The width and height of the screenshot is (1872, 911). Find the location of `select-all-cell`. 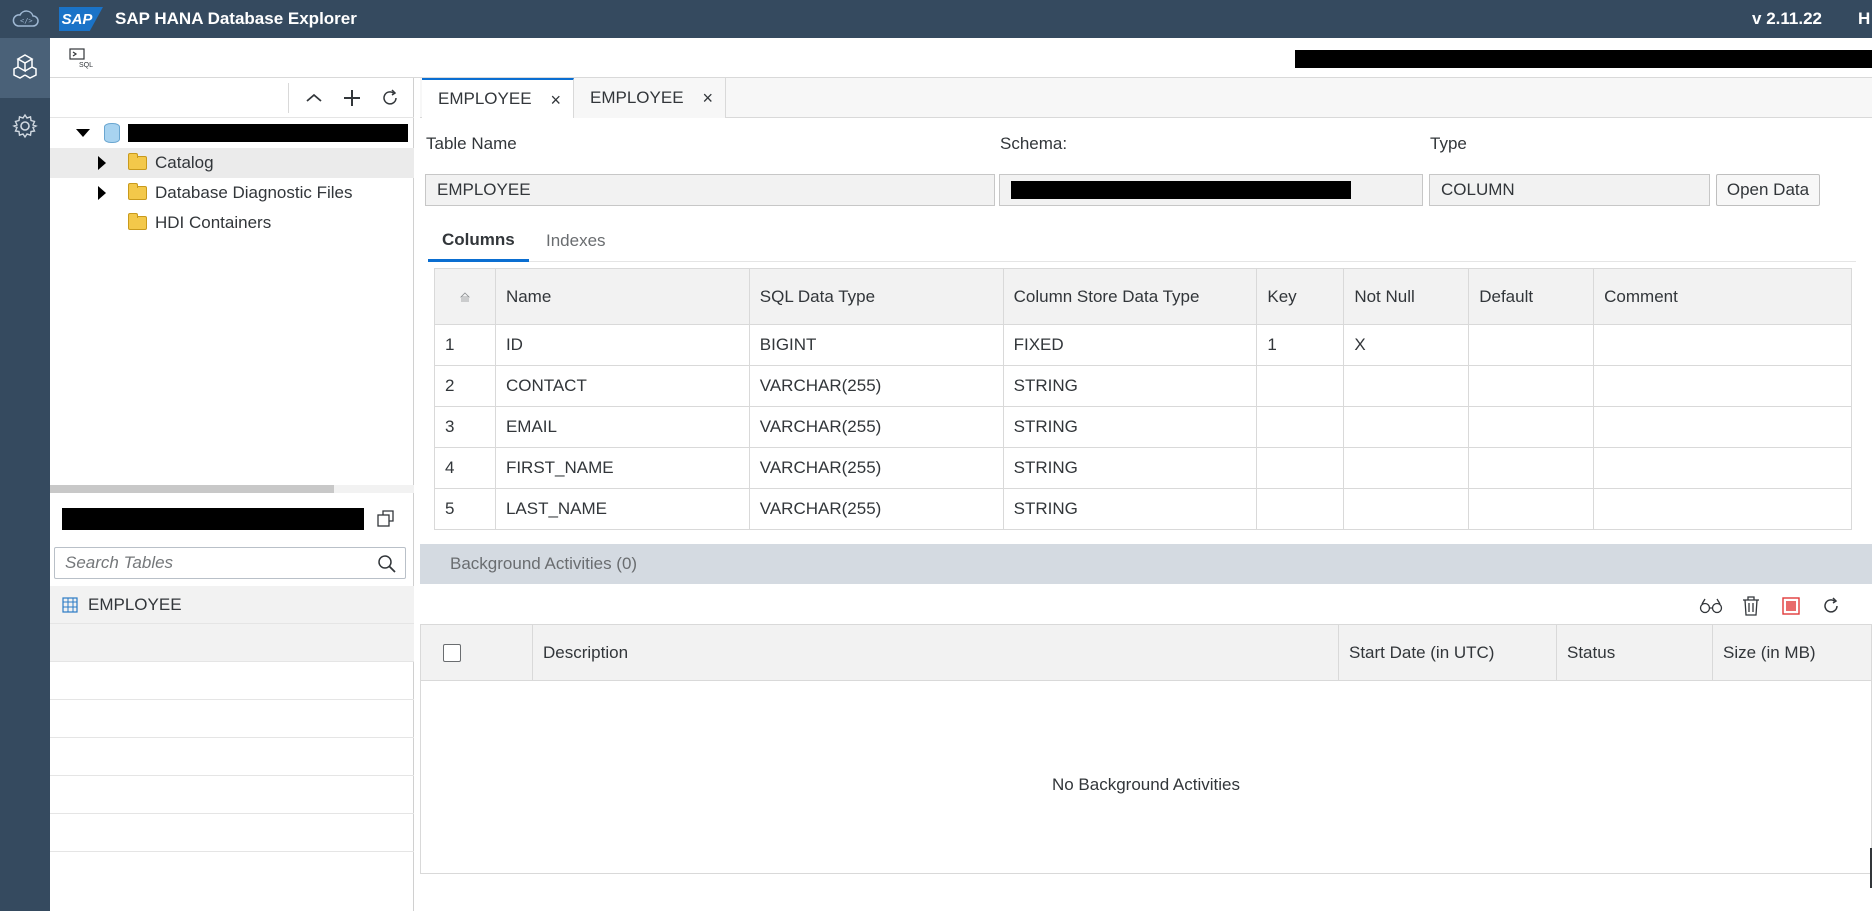

select-all-cell is located at coordinates (477, 653).